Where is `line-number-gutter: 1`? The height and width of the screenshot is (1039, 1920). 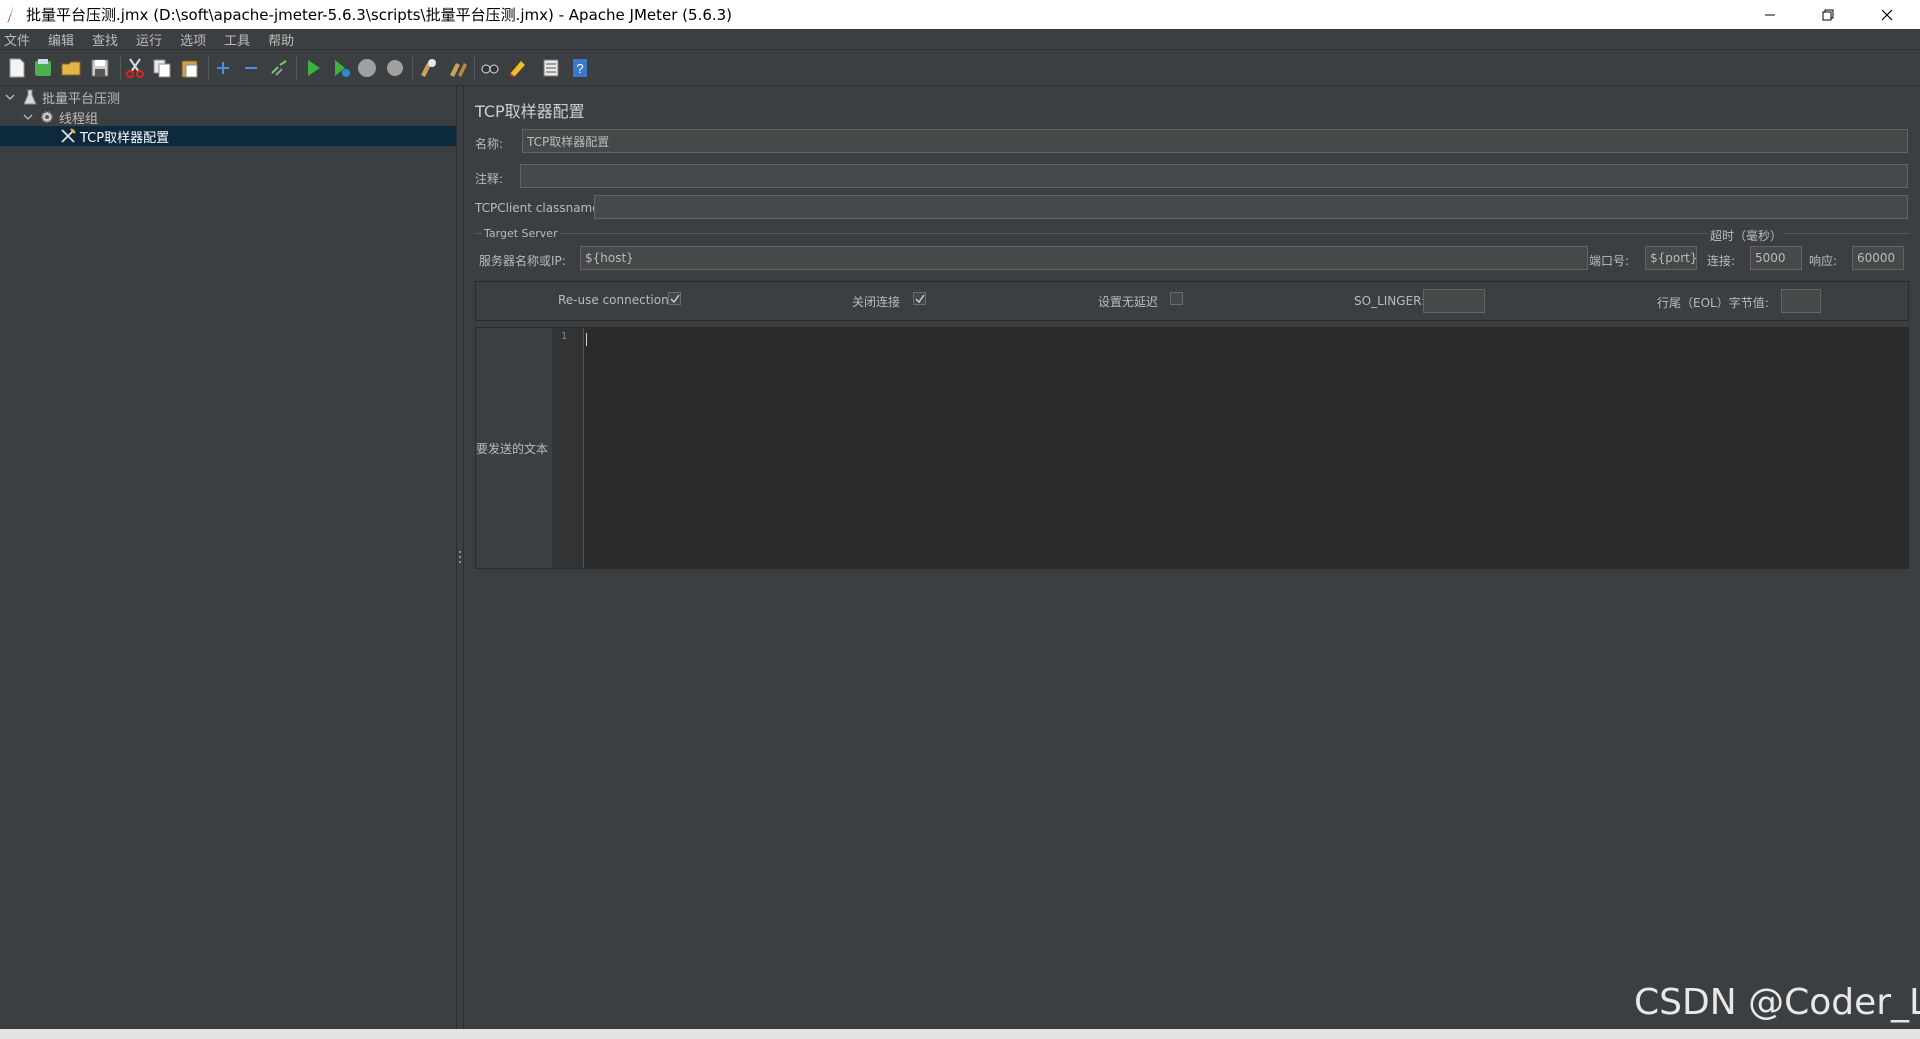 line-number-gutter: 1 is located at coordinates (568, 448).